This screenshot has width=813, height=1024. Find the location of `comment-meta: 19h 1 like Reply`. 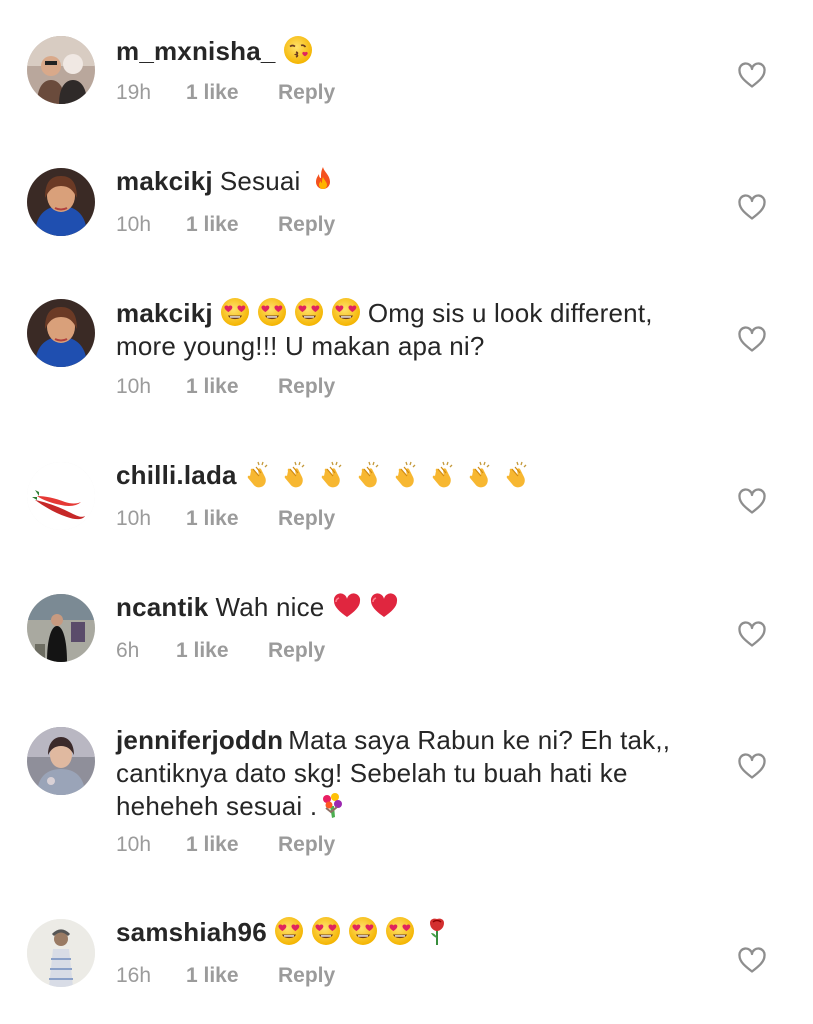

comment-meta: 19h 1 like Reply is located at coordinates (225, 93).